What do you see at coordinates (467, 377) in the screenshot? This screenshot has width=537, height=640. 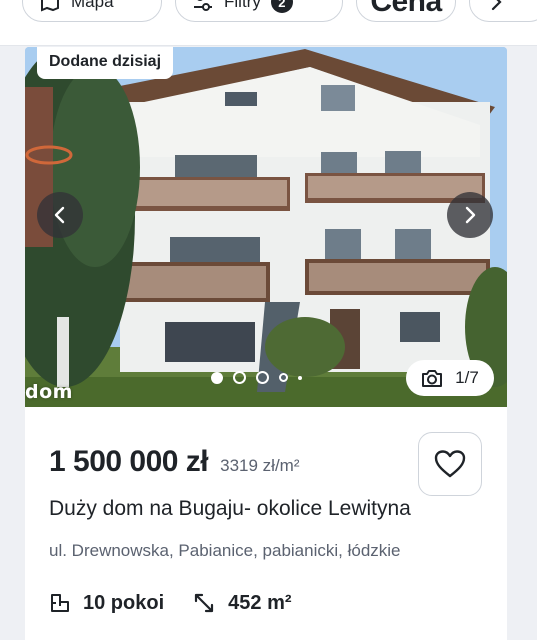 I see `photo-counter-text: 1/7` at bounding box center [467, 377].